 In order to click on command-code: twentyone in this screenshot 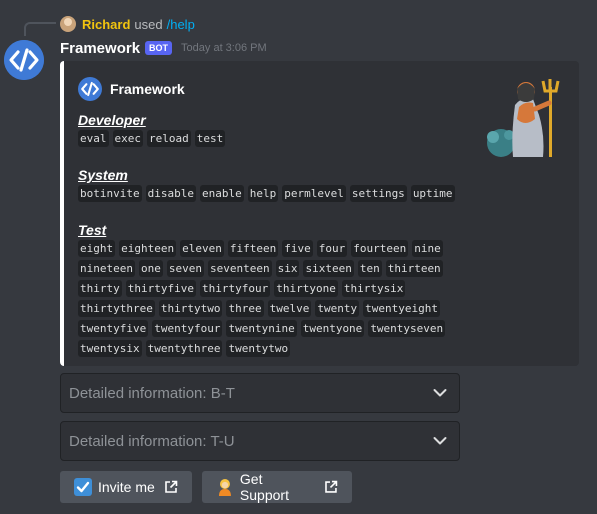, I will do `click(332, 328)`.